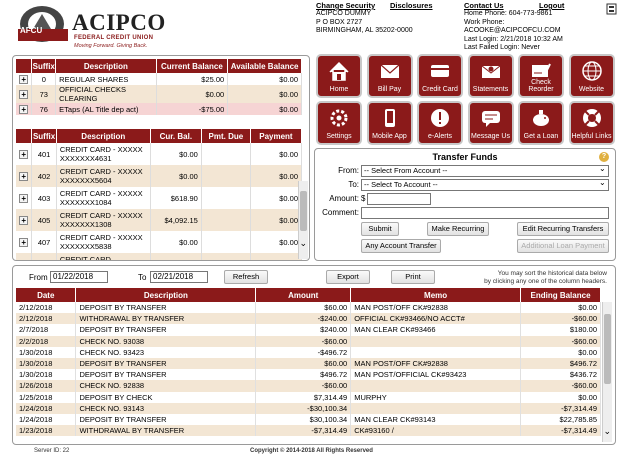 This screenshot has height=456, width=625. I want to click on tile-label: Helpful Links, so click(591, 136).